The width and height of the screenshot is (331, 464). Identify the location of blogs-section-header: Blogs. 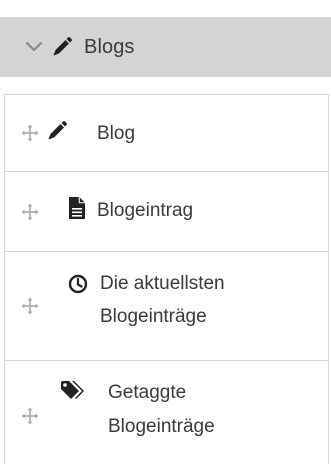
(165, 47).